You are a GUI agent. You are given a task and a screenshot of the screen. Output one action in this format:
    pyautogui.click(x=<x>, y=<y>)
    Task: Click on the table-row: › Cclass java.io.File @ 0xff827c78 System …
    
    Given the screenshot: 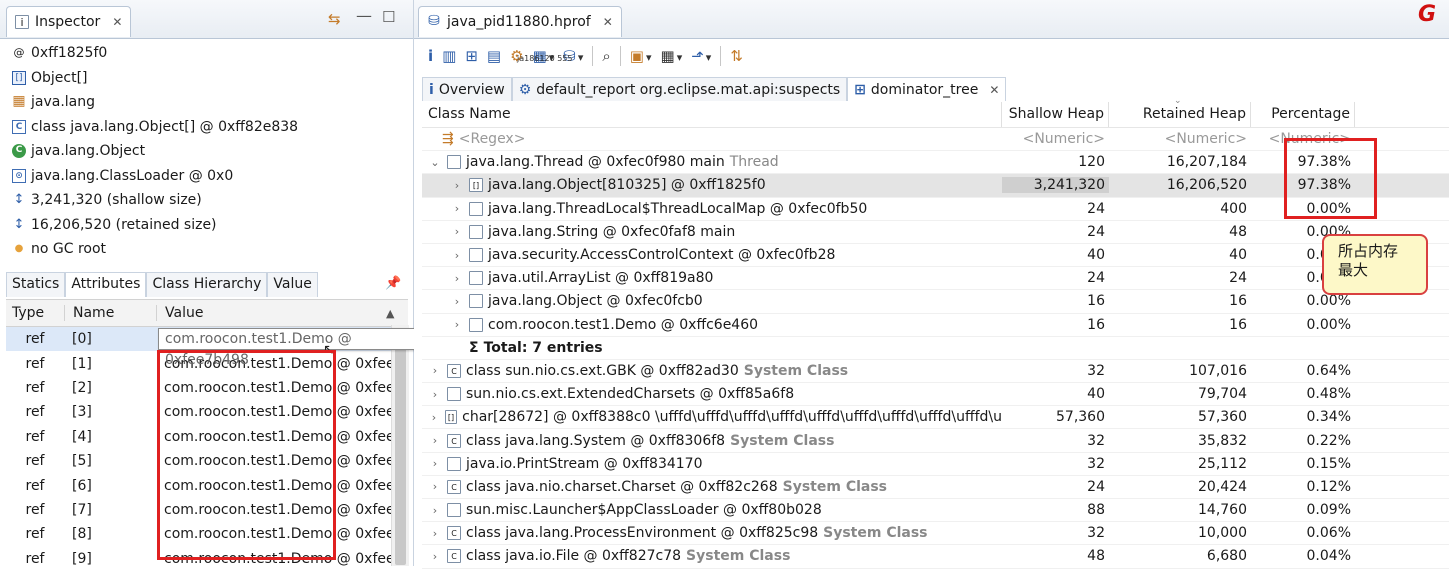 What is the action you would take?
    pyautogui.click(x=935, y=557)
    